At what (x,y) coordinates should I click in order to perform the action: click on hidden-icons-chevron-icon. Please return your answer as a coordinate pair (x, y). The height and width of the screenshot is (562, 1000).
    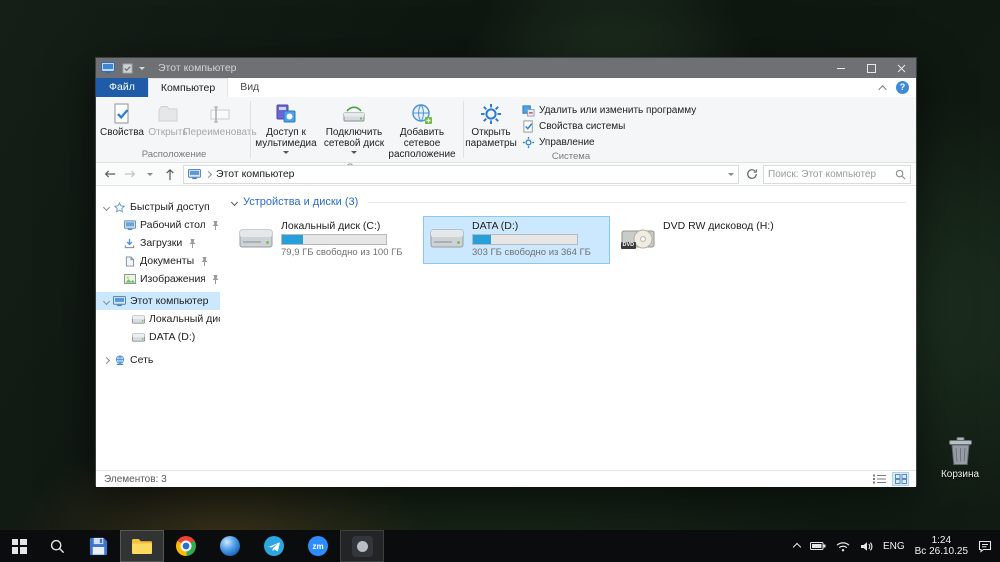
    Looking at the image, I should click on (797, 547).